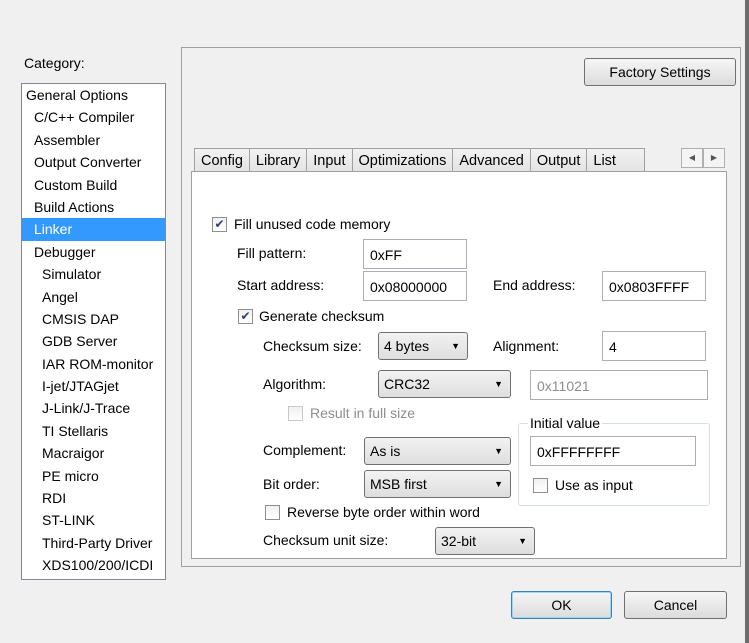  Describe the element at coordinates (383, 512) in the screenshot. I see `reverse-byte-label: Reverse byte order within word` at that location.